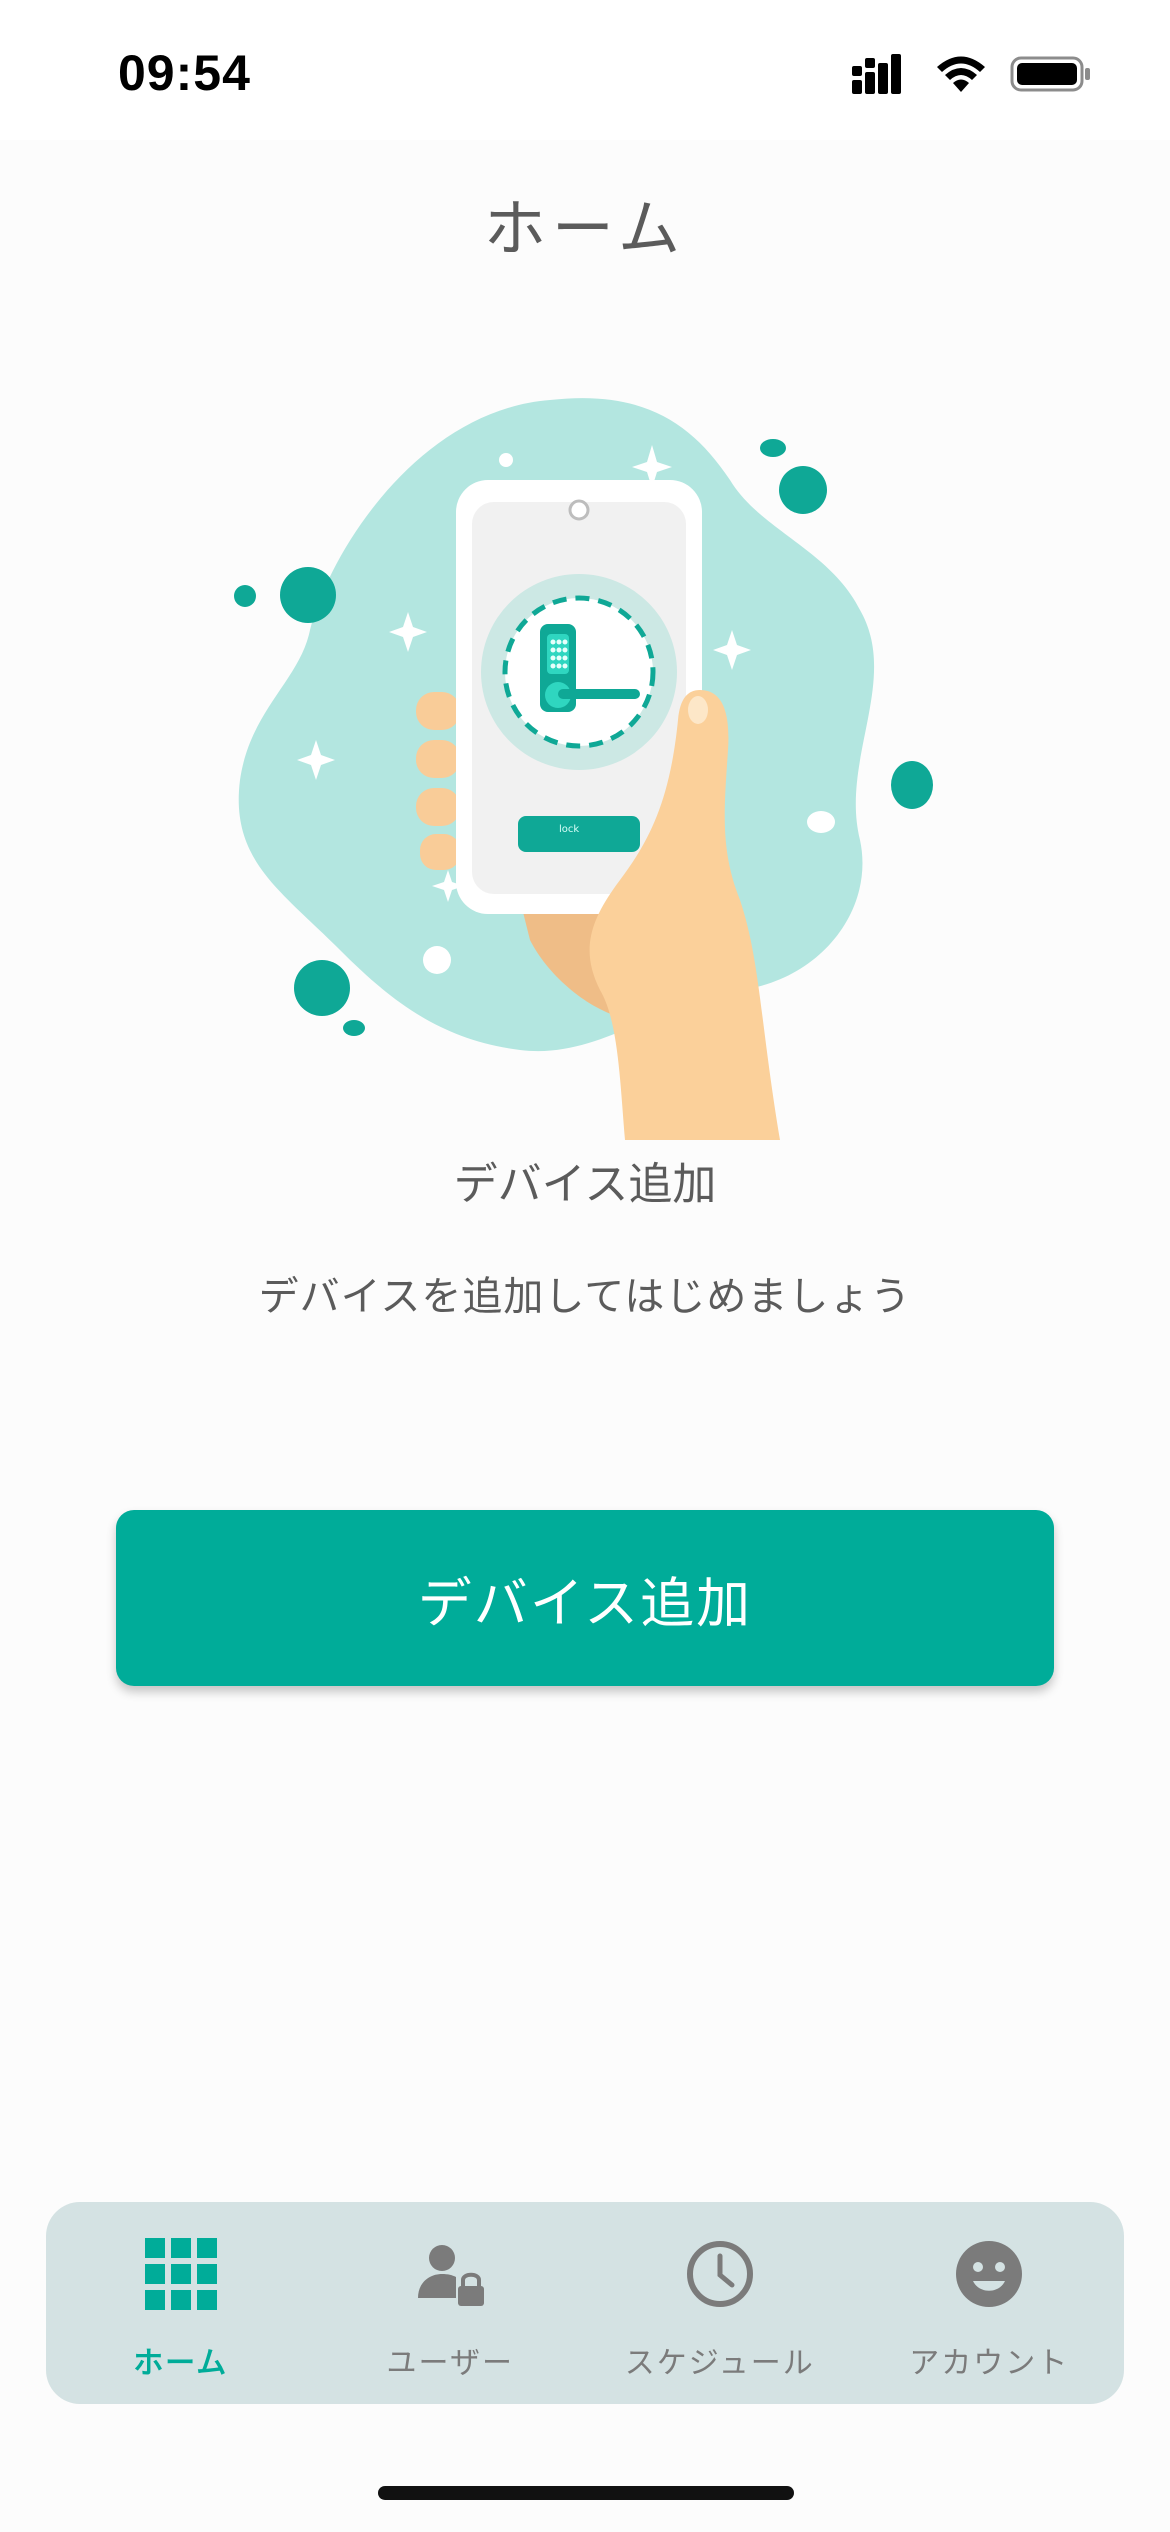  I want to click on lock-button-label: lock, so click(569, 829).